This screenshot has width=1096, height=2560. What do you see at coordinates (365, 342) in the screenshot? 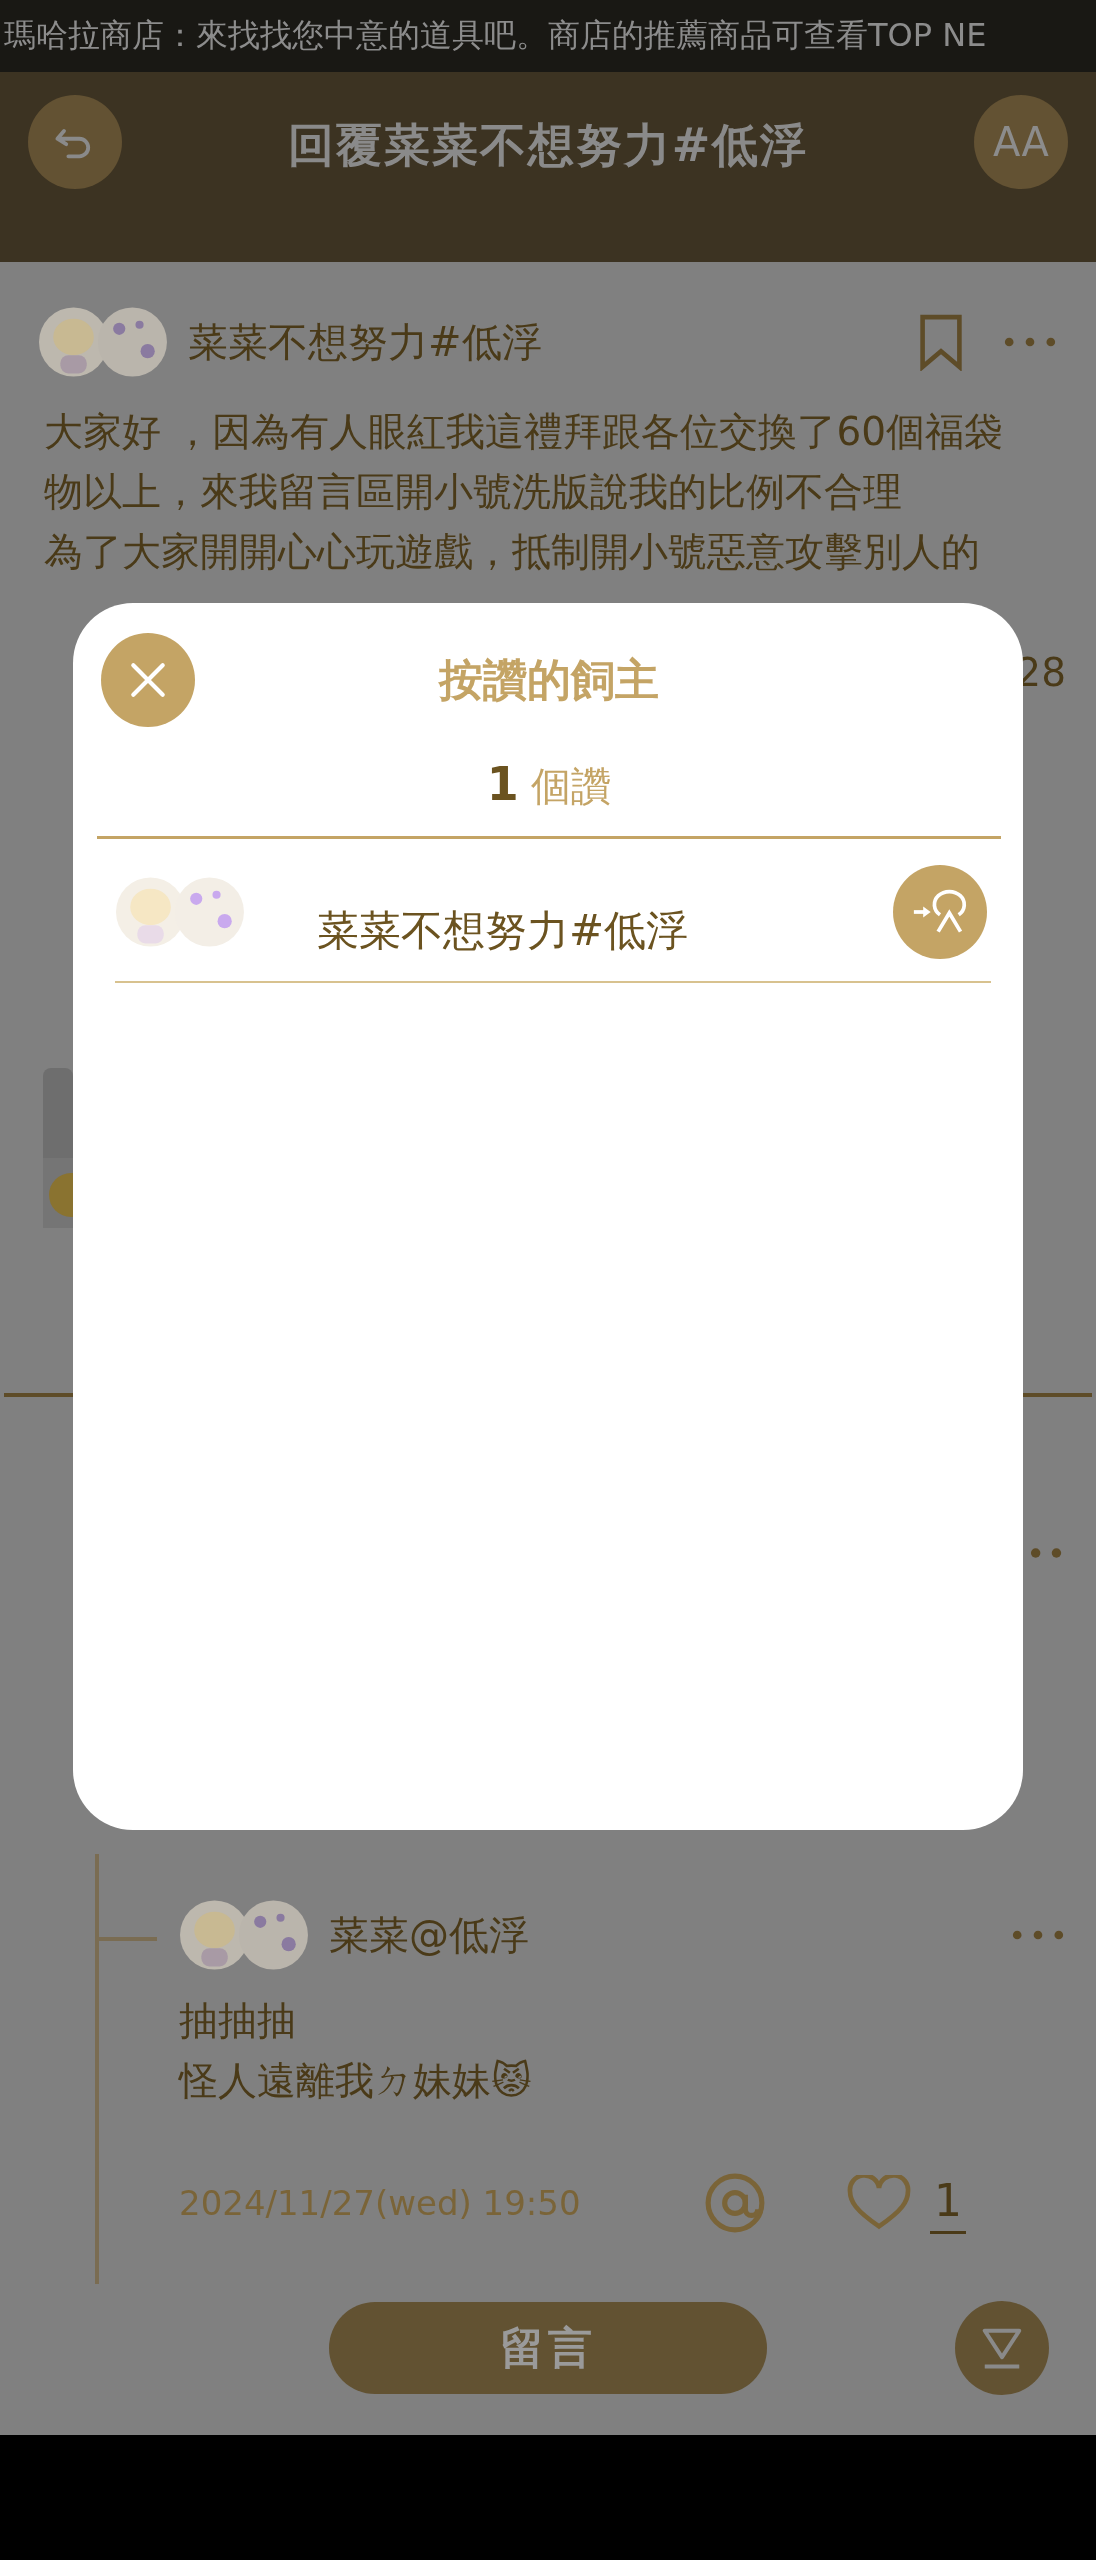
I see `author-name: 菜菜不想努力#低浮` at bounding box center [365, 342].